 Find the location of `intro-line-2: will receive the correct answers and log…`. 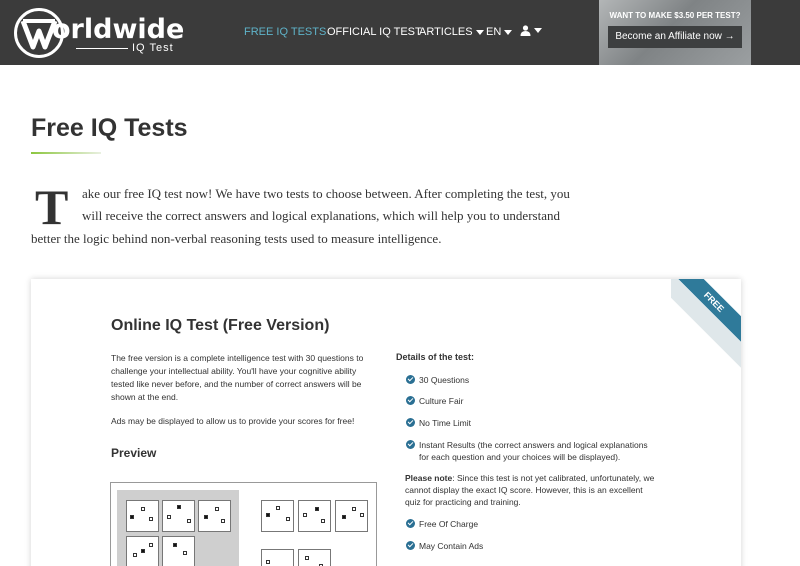

intro-line-2: will receive the correct answers and log… is located at coordinates (321, 215).